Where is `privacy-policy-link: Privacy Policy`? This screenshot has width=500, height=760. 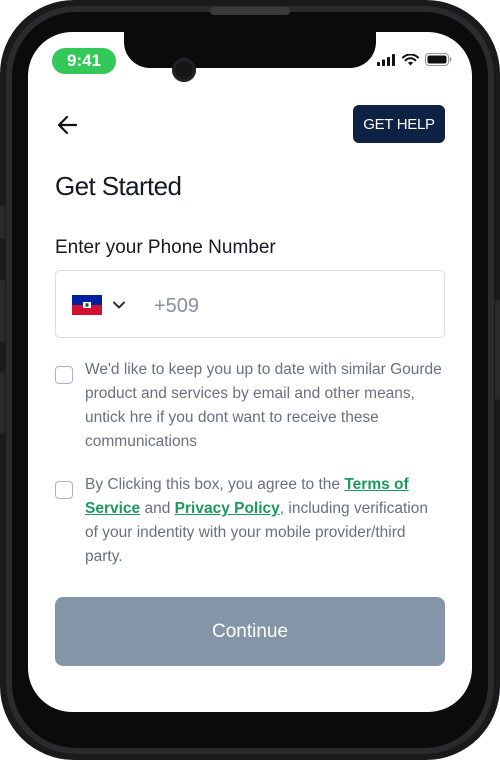 privacy-policy-link: Privacy Policy is located at coordinates (227, 508).